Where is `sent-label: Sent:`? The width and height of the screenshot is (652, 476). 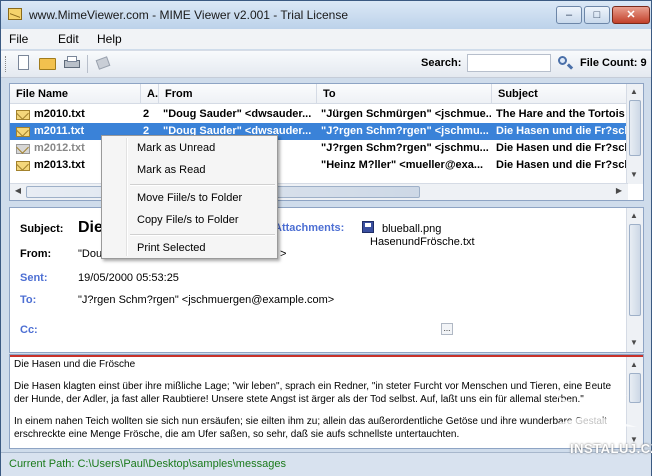 sent-label: Sent: is located at coordinates (34, 278).